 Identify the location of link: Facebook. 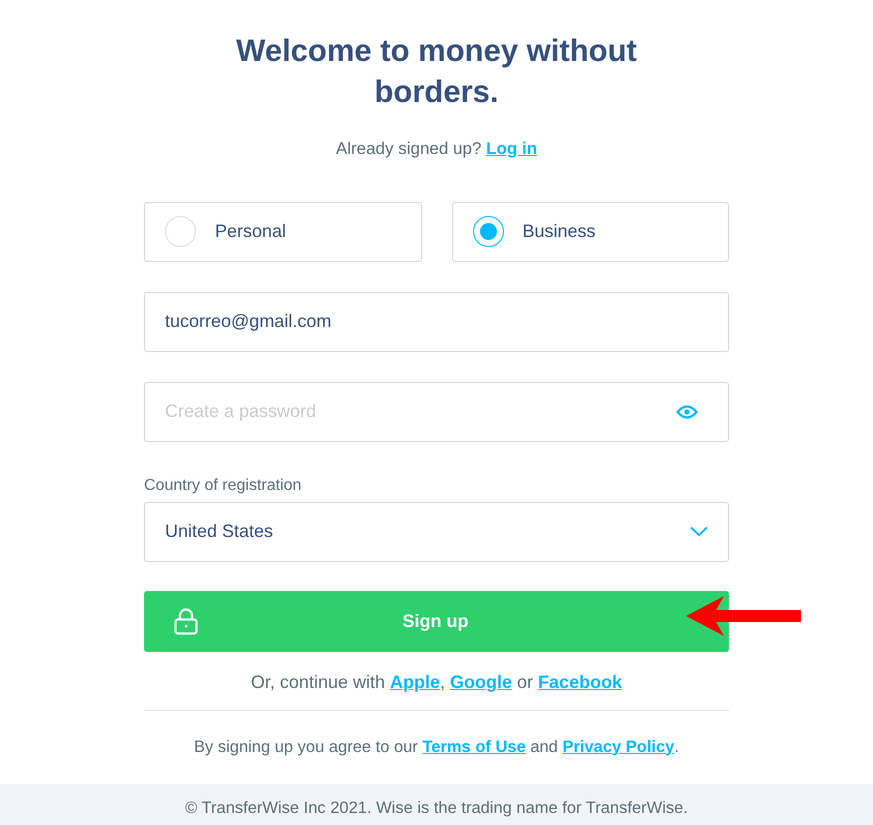
(580, 682).